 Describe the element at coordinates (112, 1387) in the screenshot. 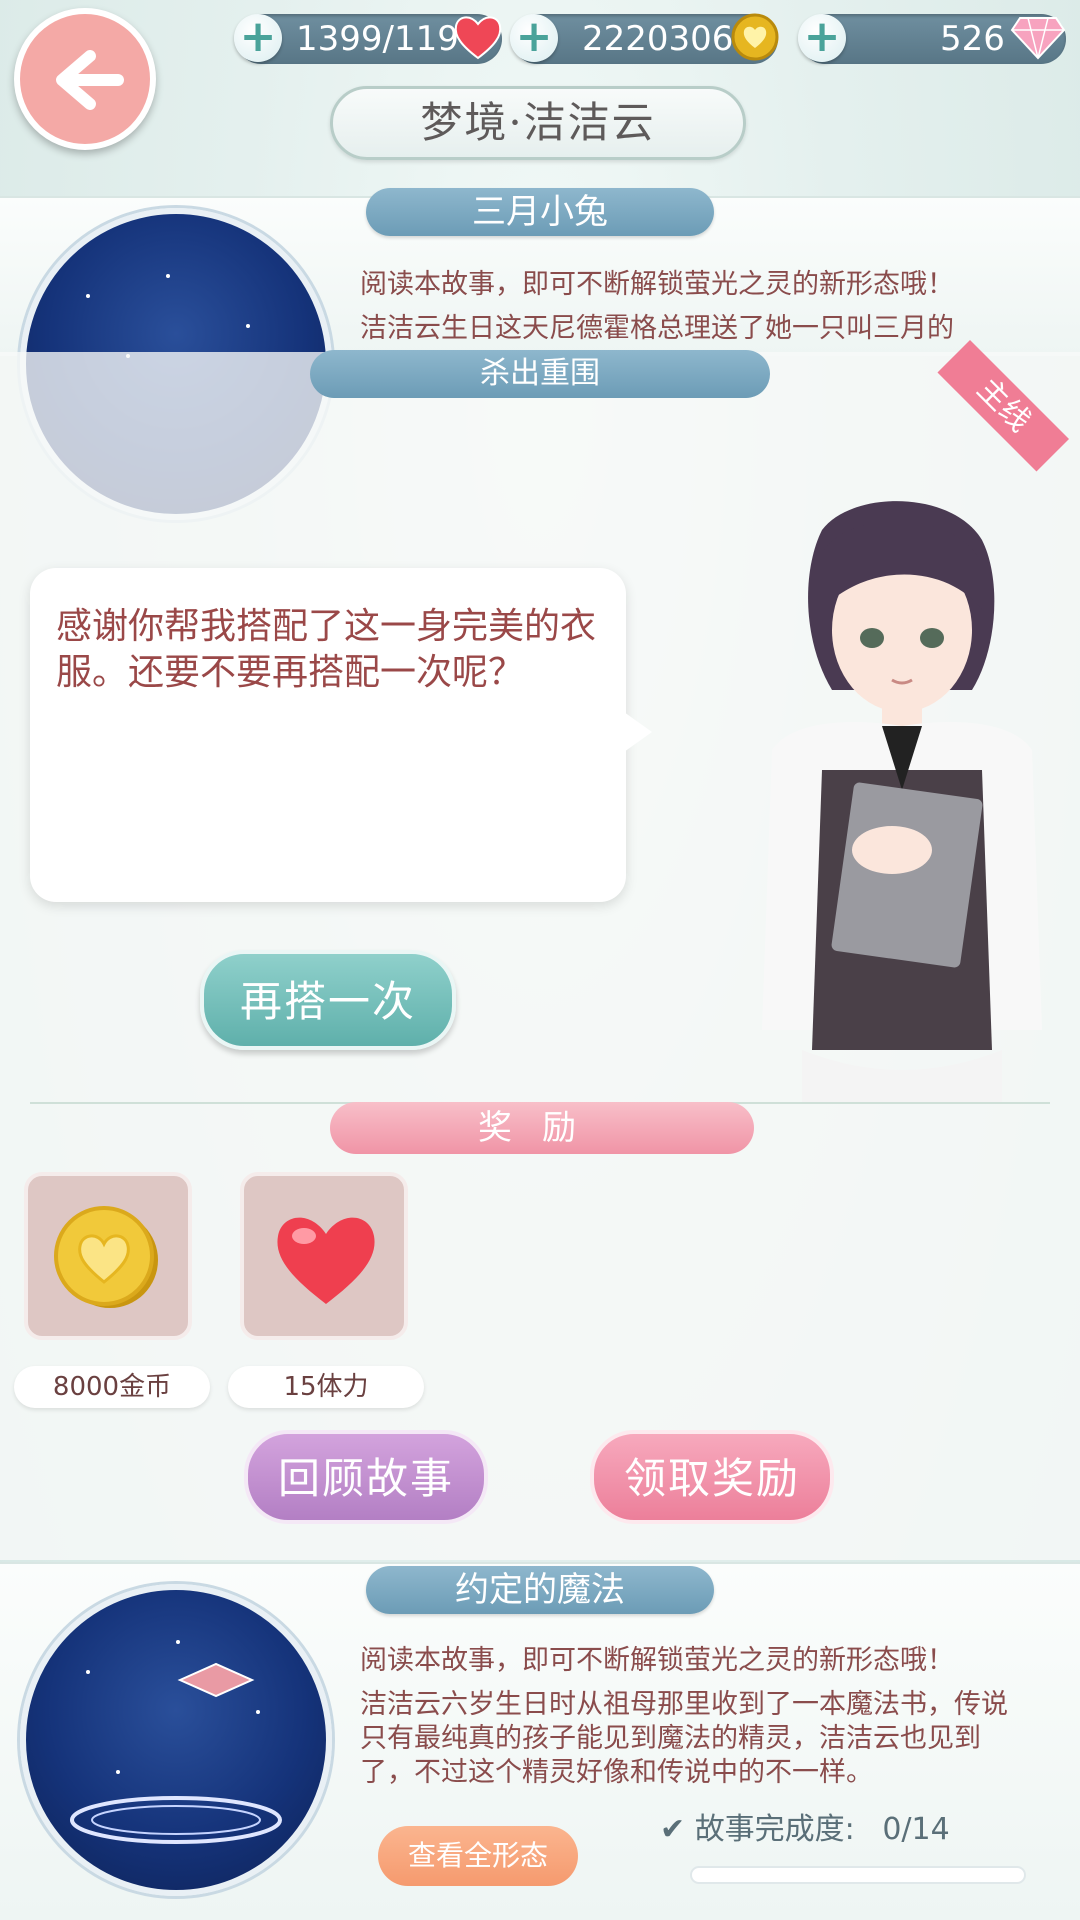

I see `reward-gold-label: 8000金币` at that location.